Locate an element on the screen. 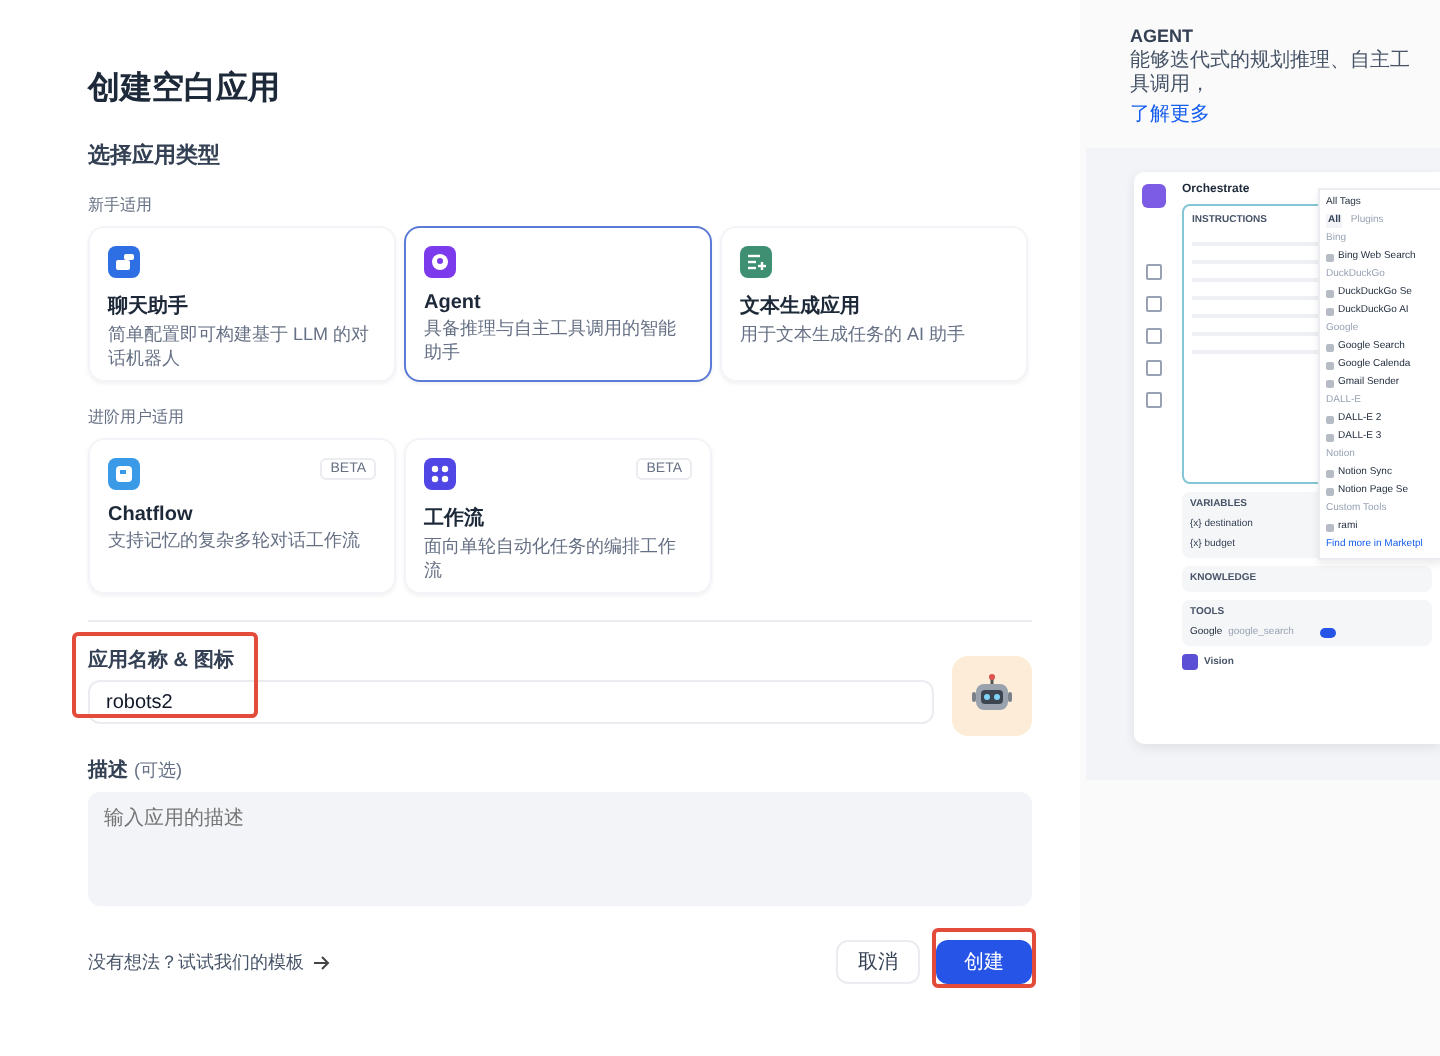  app-type-name: 文本生成应用 is located at coordinates (801, 306).